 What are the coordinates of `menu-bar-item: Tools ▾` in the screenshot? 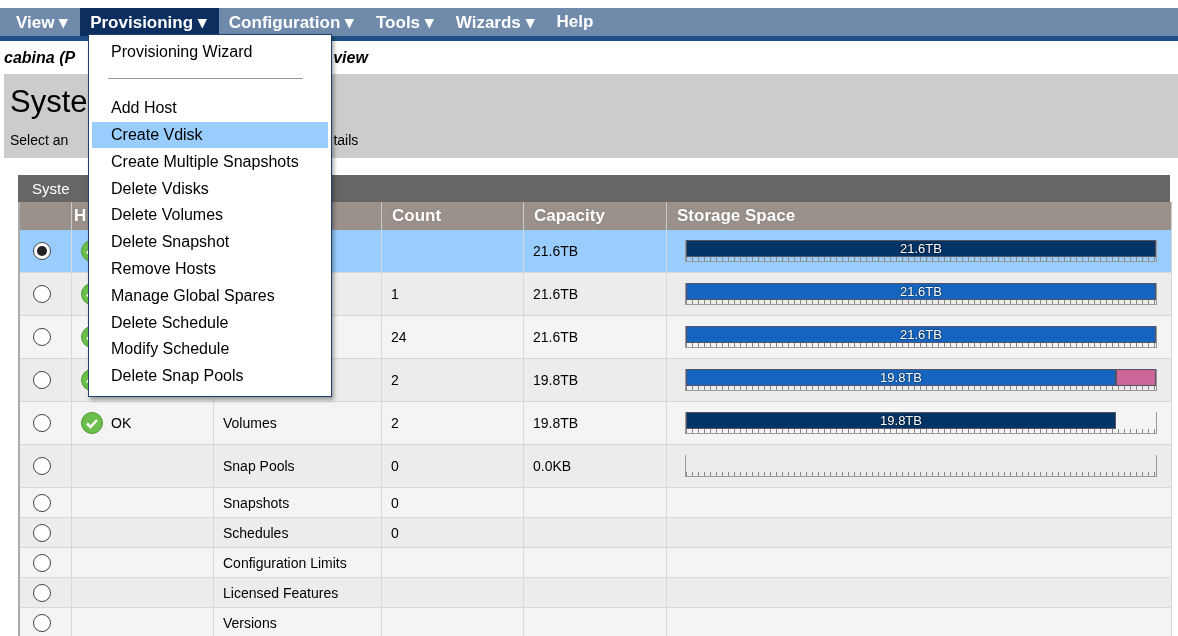 It's located at (406, 22).